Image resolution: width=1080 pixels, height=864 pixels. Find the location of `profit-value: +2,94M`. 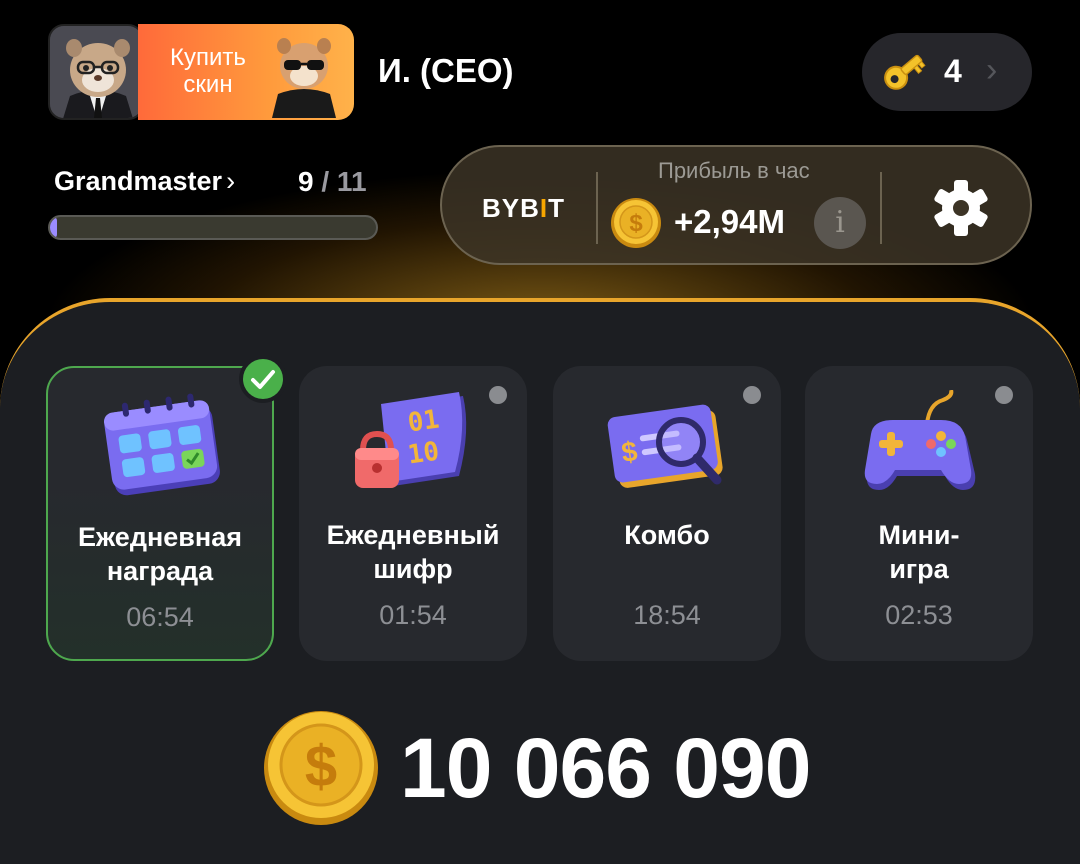

profit-value: +2,94M is located at coordinates (729, 221).